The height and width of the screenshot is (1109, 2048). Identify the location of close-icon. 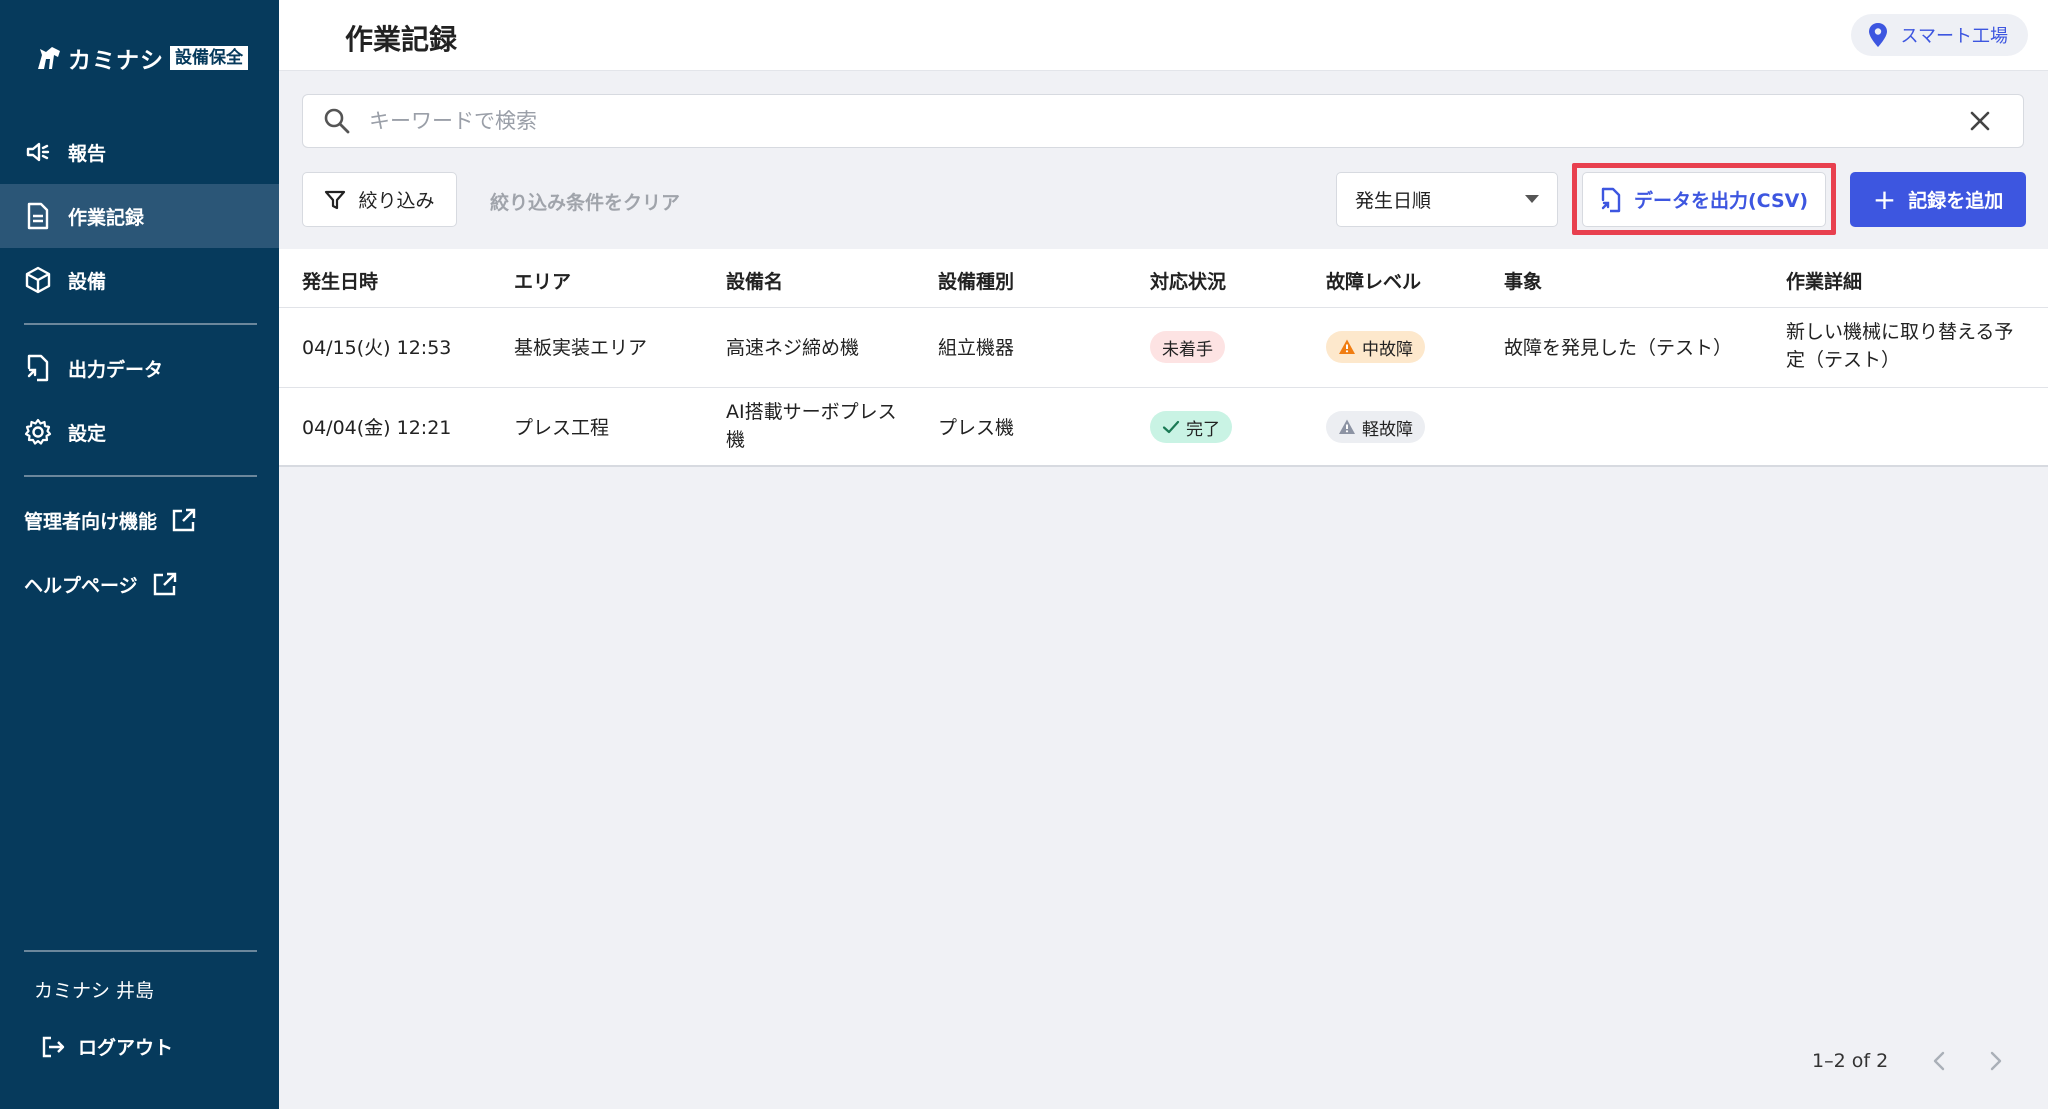
(1980, 121).